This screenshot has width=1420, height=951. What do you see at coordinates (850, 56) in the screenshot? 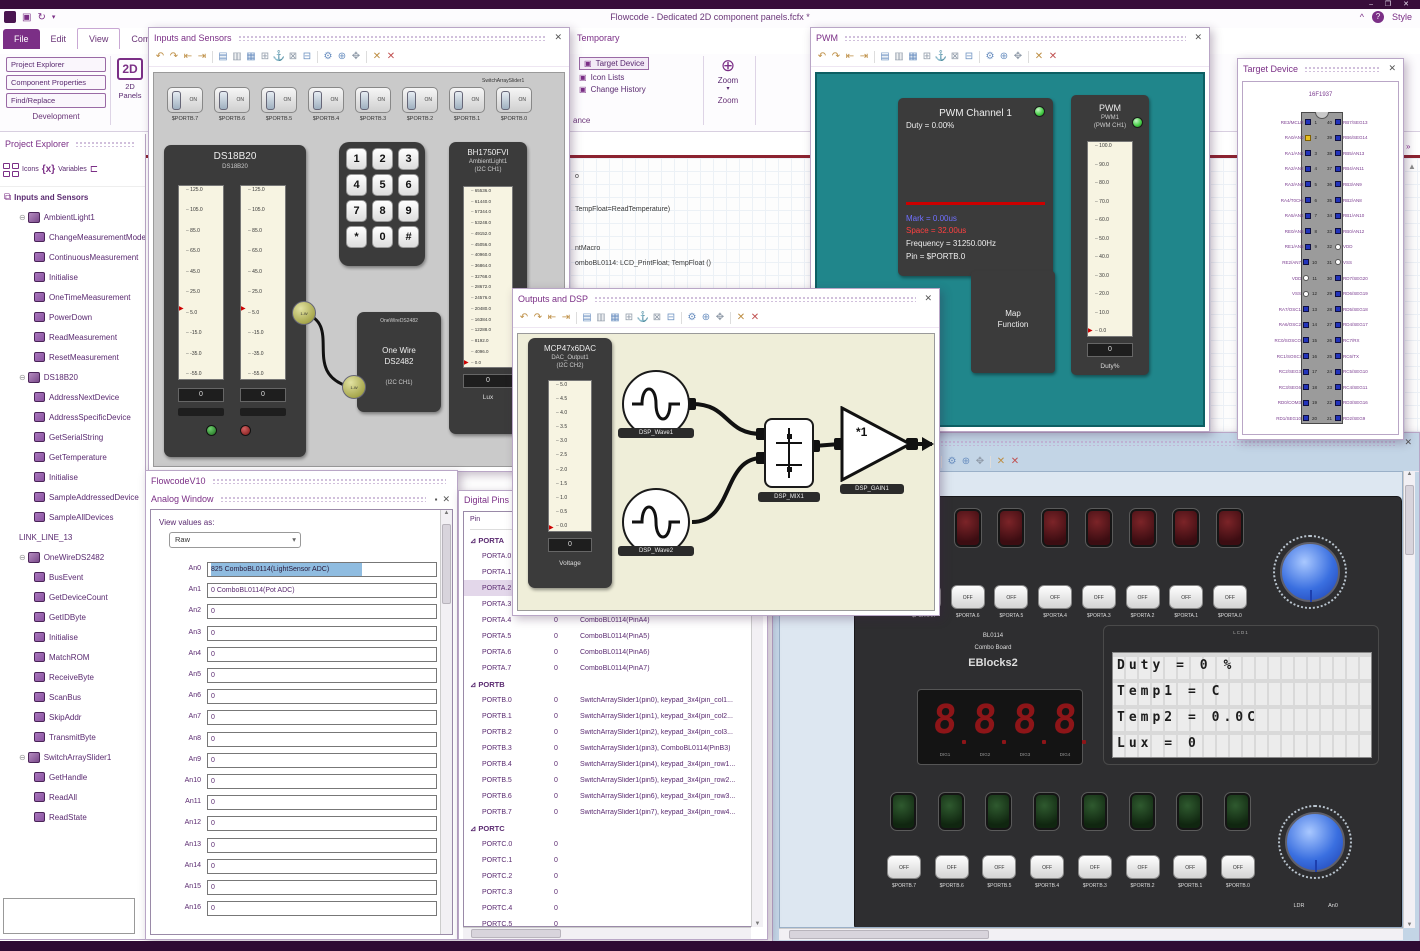
I see `undo-all-icon: ⇤` at bounding box center [850, 56].